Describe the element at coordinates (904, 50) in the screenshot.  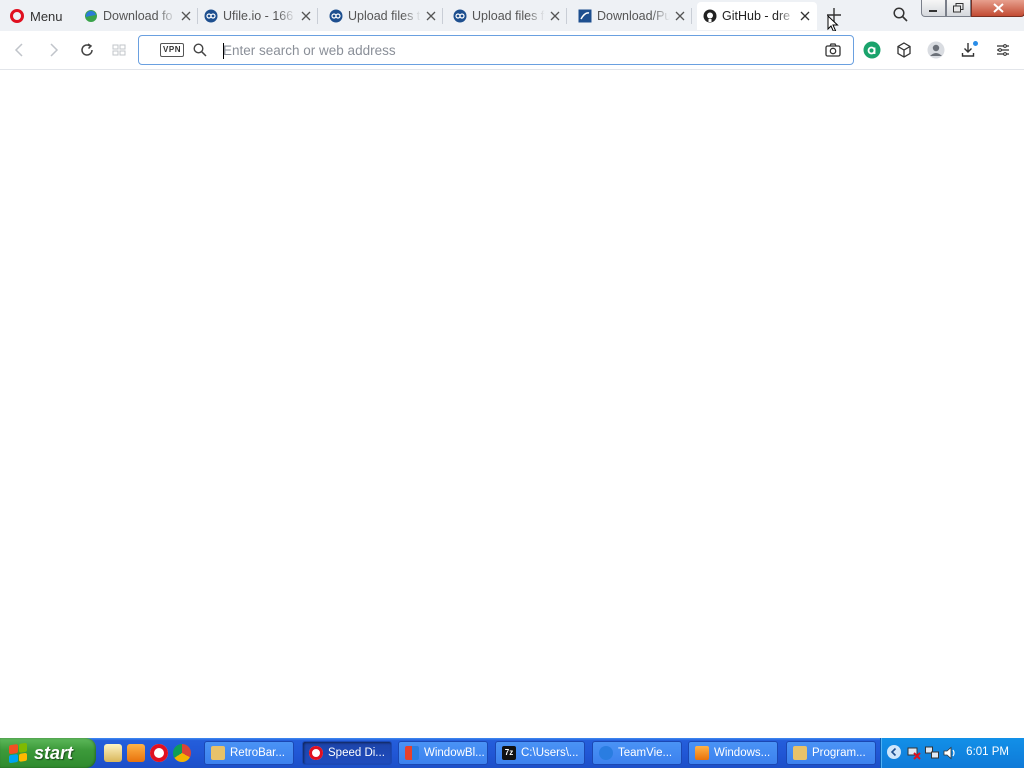
I see `extensions-cube-icon` at that location.